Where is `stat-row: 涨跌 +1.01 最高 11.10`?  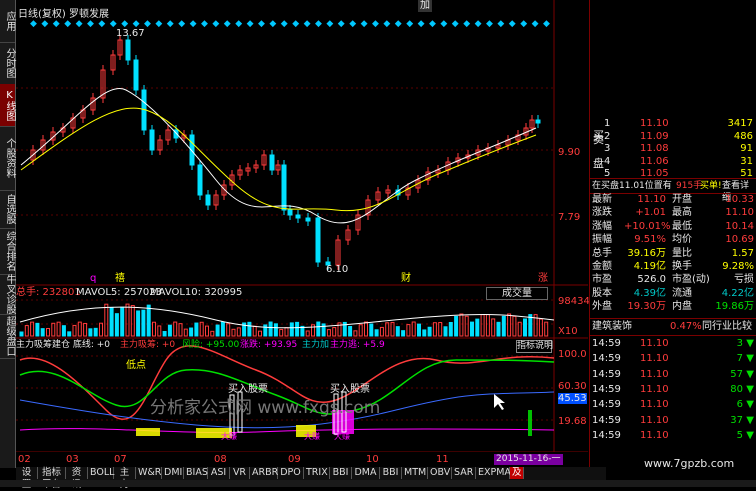
stat-row: 涨跌 +1.01 最高 11.10 is located at coordinates (673, 213).